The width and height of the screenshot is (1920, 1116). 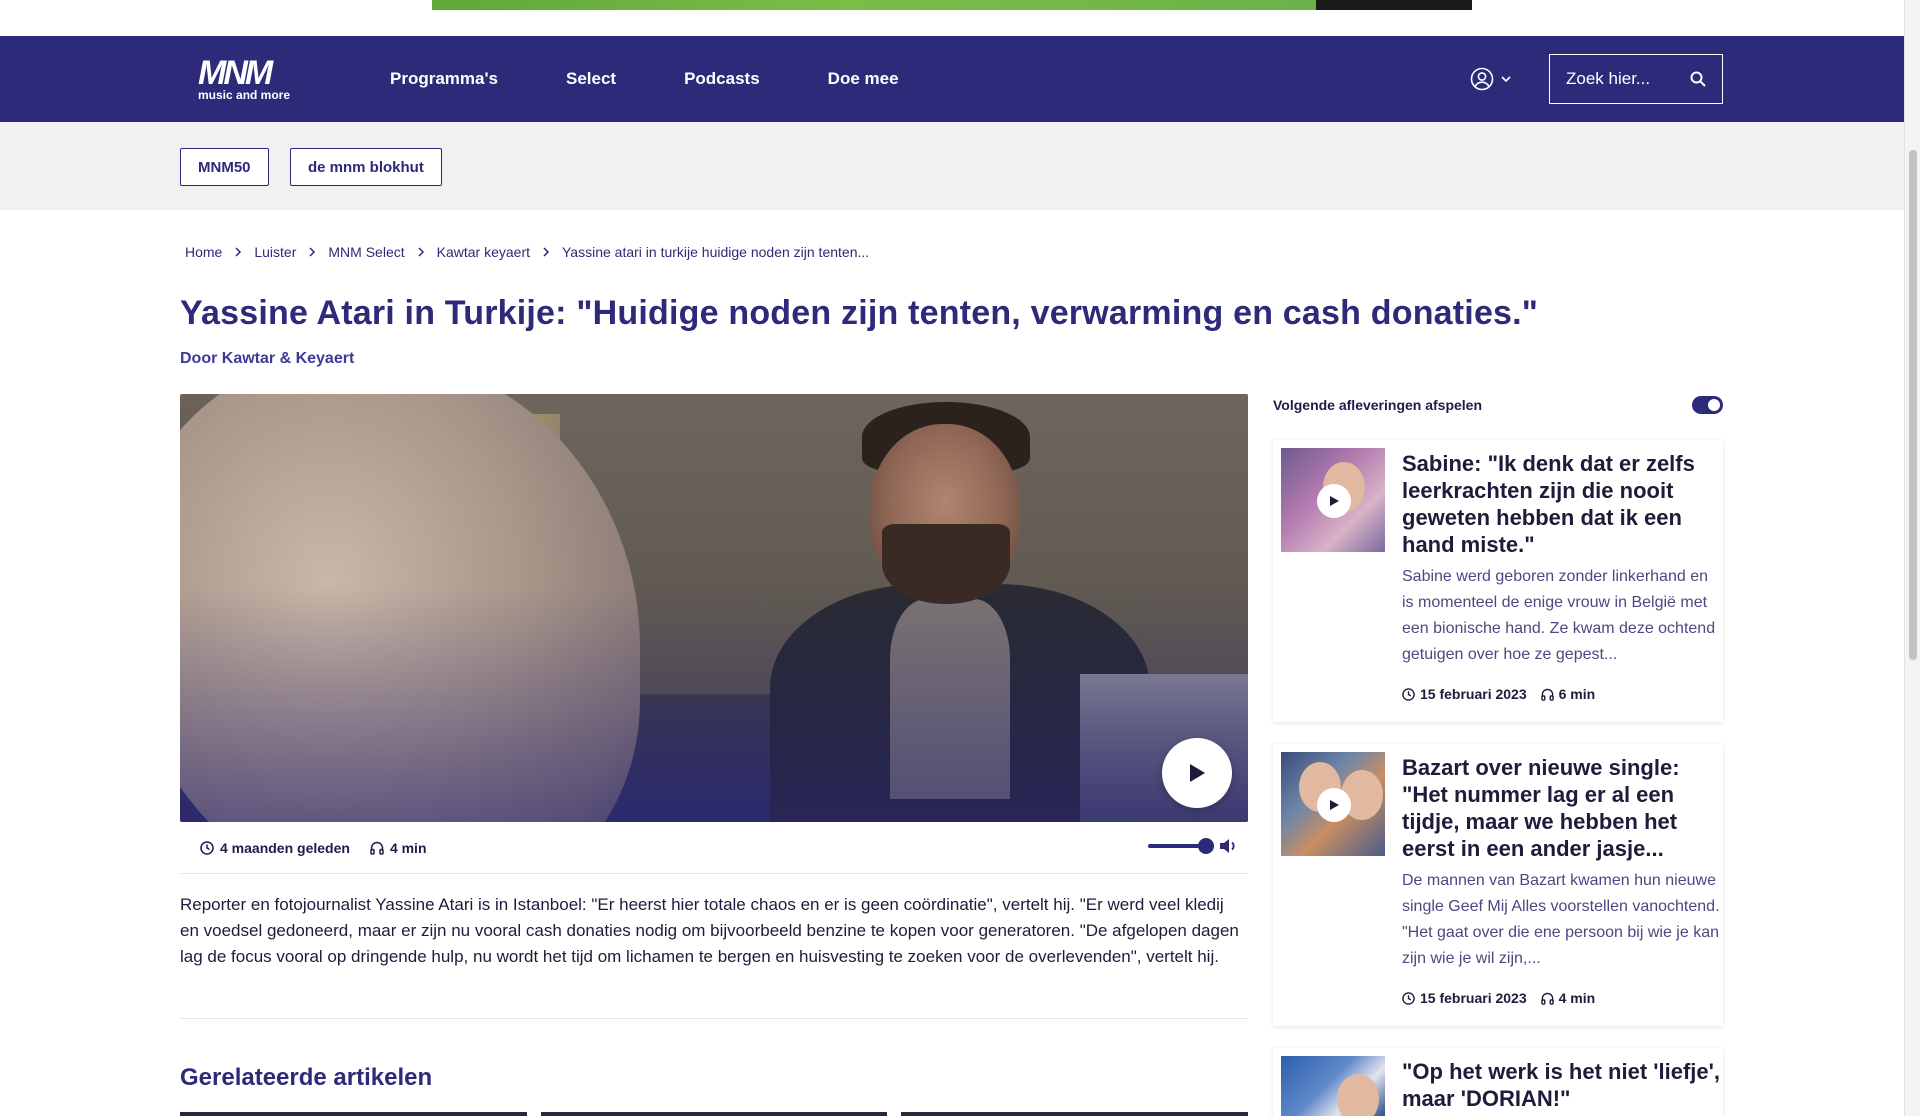 What do you see at coordinates (591, 79) in the screenshot?
I see `nav-select: Select` at bounding box center [591, 79].